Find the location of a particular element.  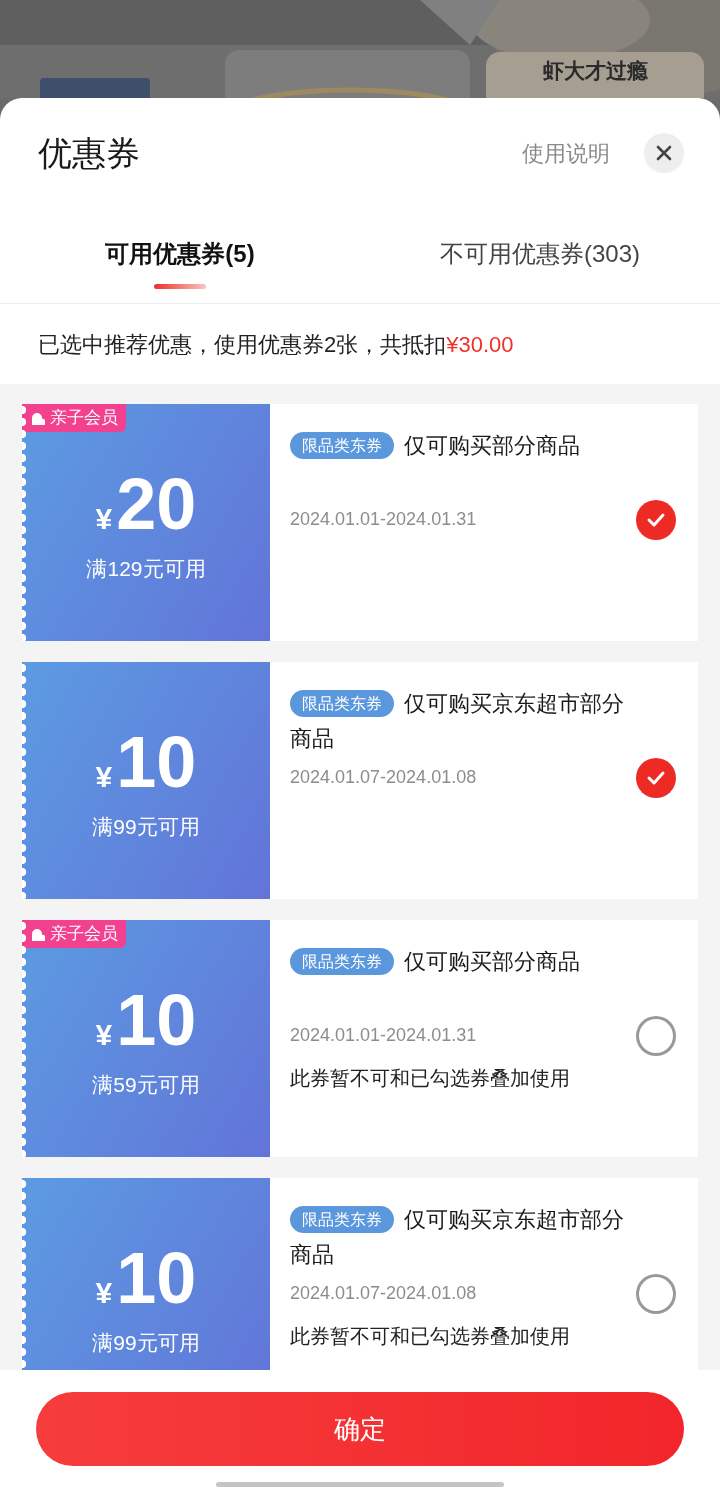

sheet-title: 优惠券 is located at coordinates (89, 153).